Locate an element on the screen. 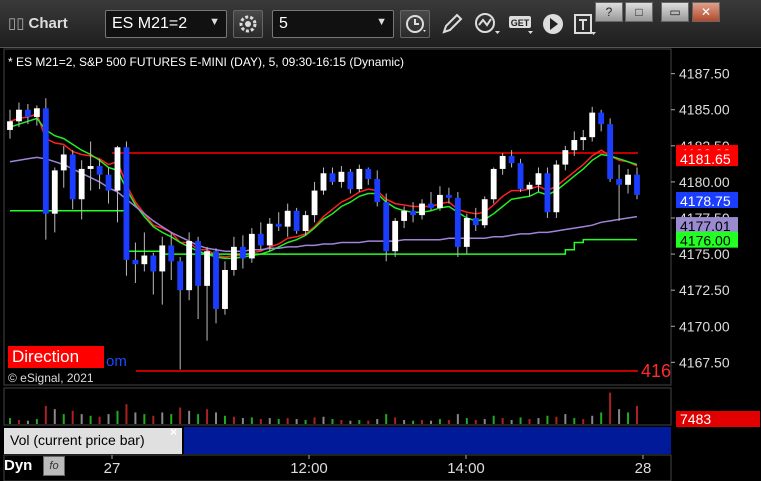 The height and width of the screenshot is (481, 761). help-button: ? is located at coordinates (609, 12).